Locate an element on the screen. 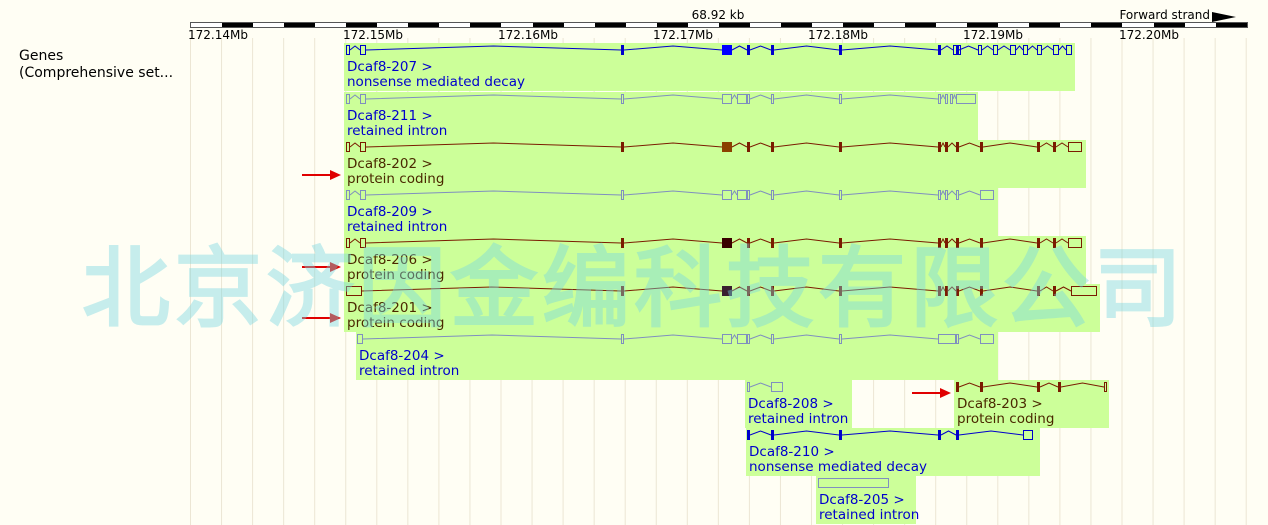 The image size is (1268, 525). transcript-name: Dcaf8-206 > is located at coordinates (390, 260).